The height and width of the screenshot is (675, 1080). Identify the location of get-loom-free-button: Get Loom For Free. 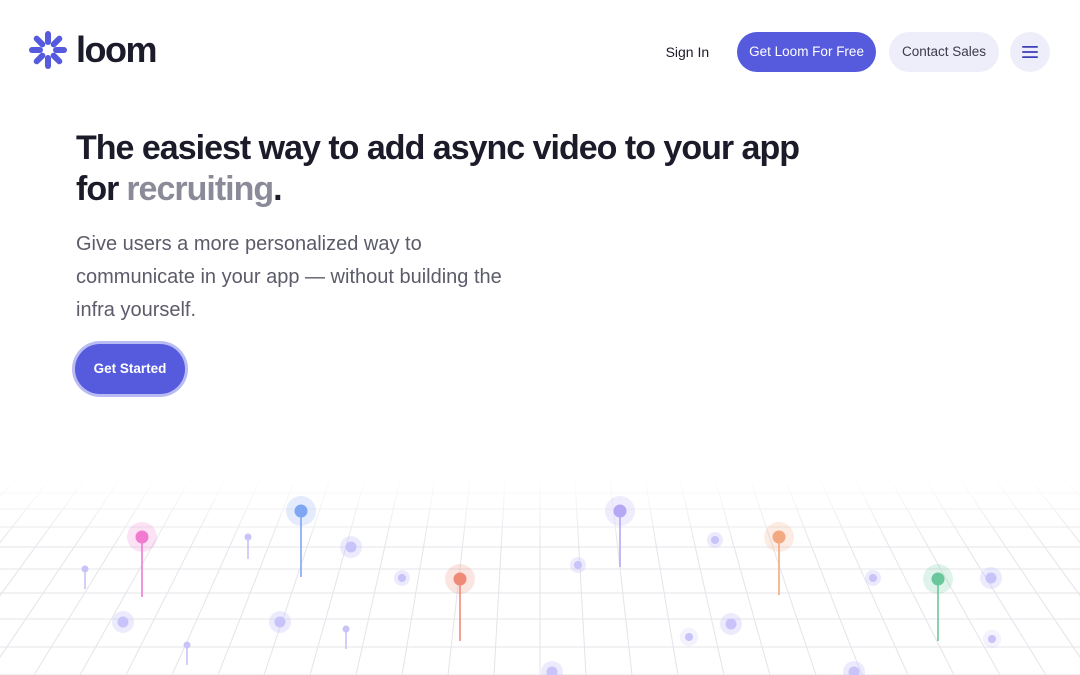
(806, 52).